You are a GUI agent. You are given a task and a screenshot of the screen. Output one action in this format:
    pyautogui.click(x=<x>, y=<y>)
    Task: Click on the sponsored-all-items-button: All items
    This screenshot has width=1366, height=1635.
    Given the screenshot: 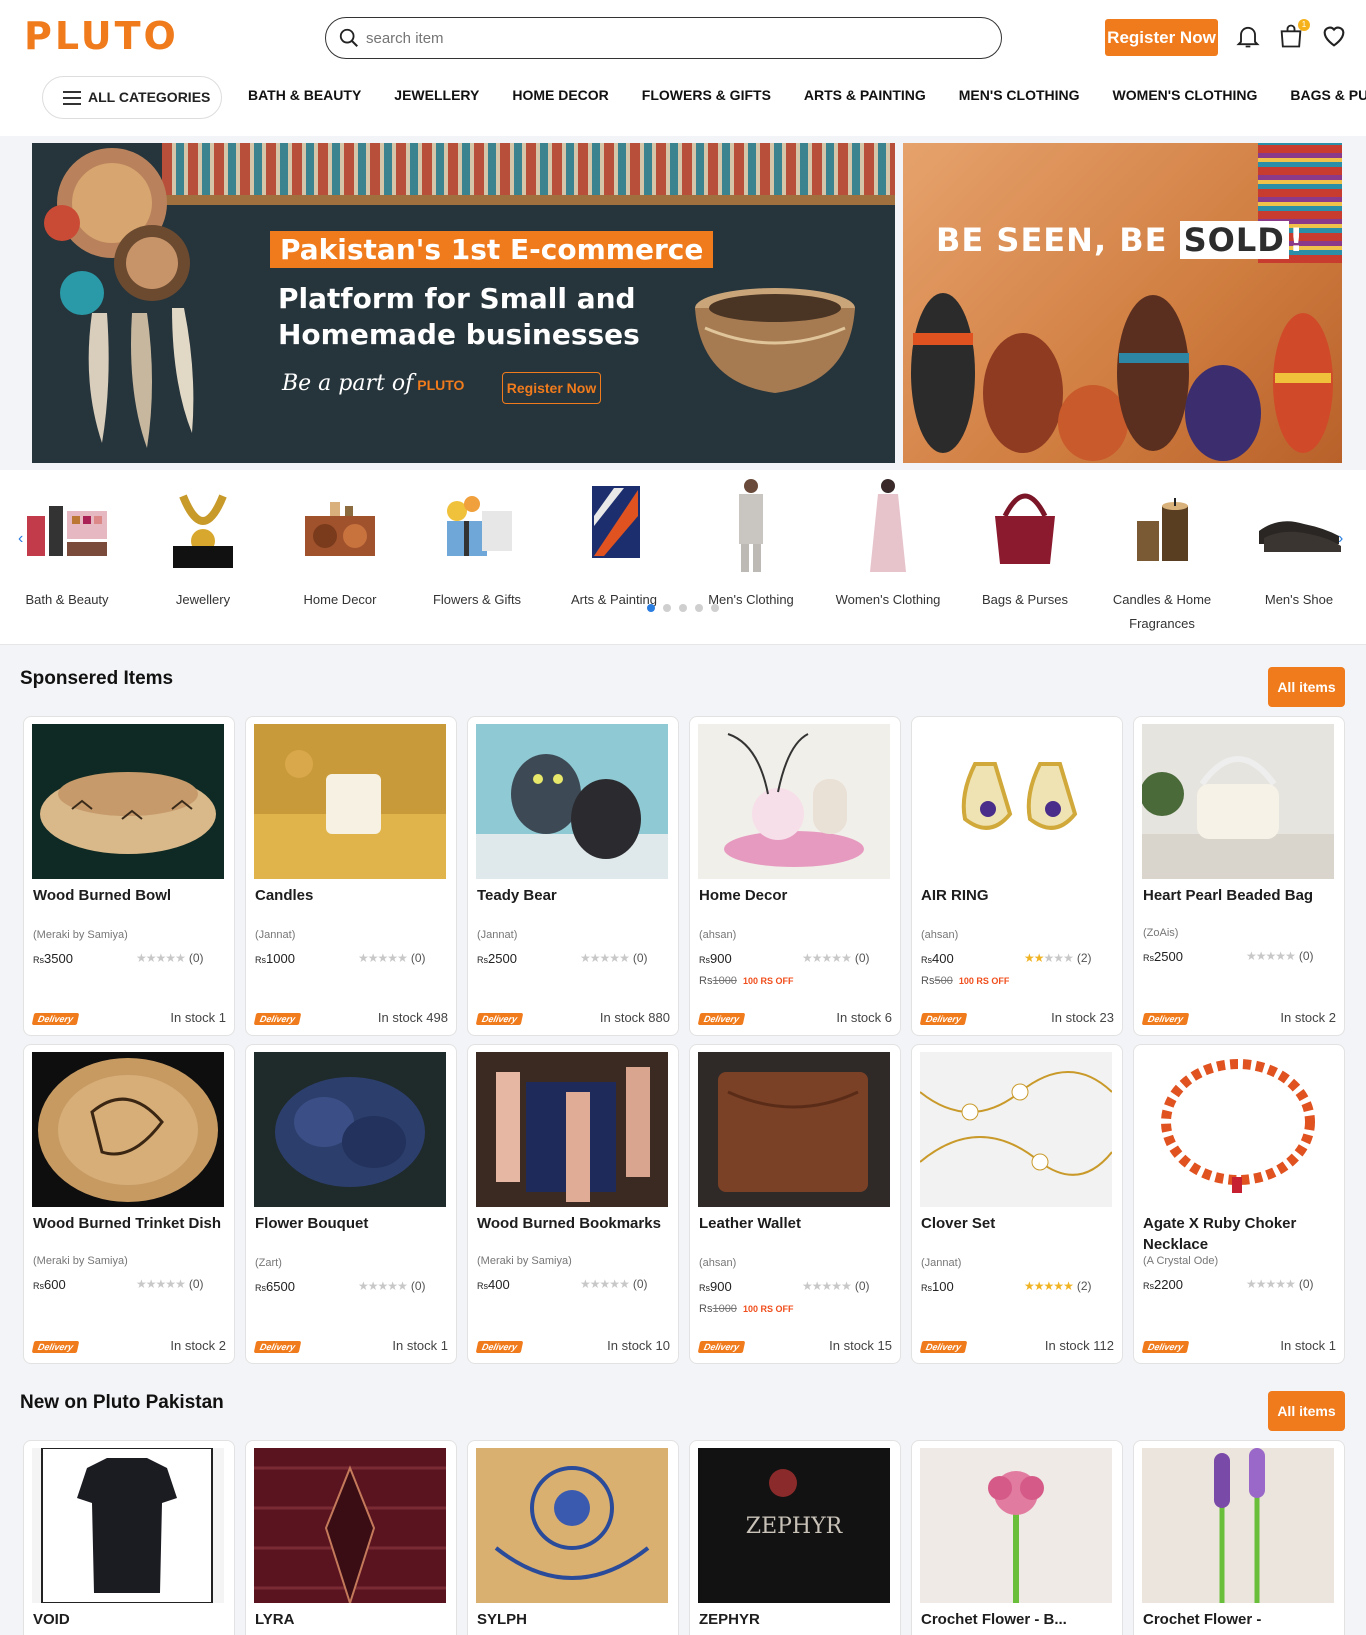 What is the action you would take?
    pyautogui.click(x=1306, y=687)
    